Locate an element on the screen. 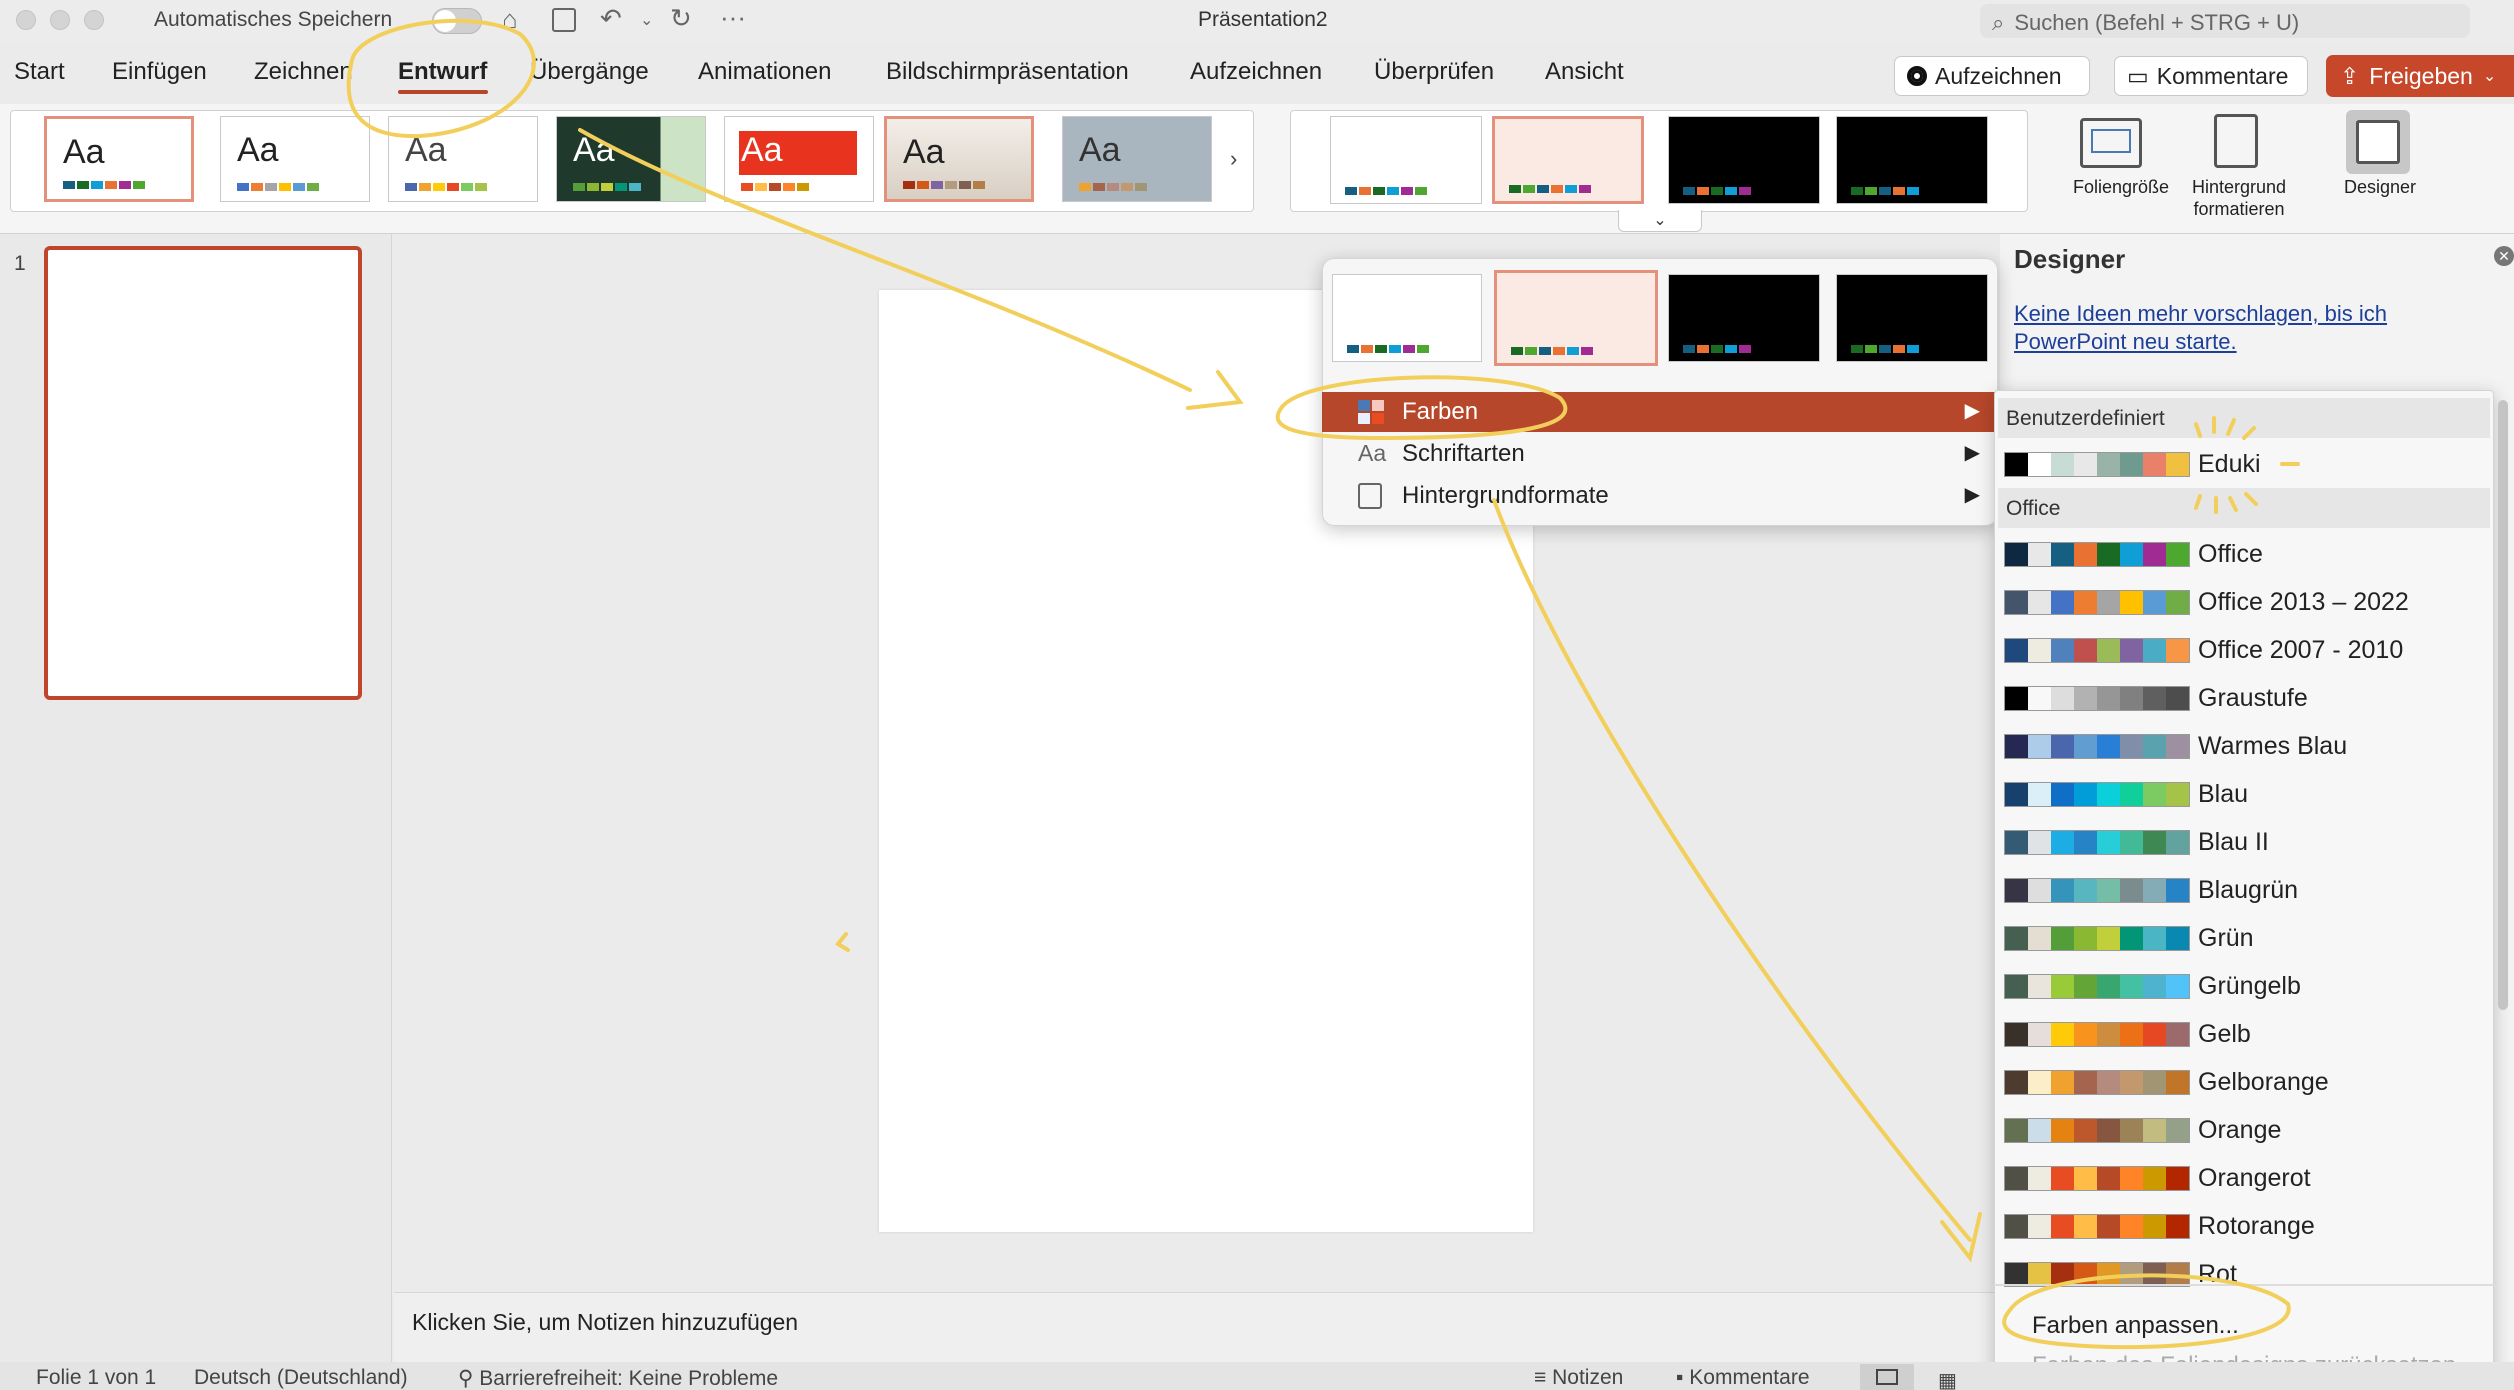  notes-button: ≡ Notizen is located at coordinates (1578, 1378).